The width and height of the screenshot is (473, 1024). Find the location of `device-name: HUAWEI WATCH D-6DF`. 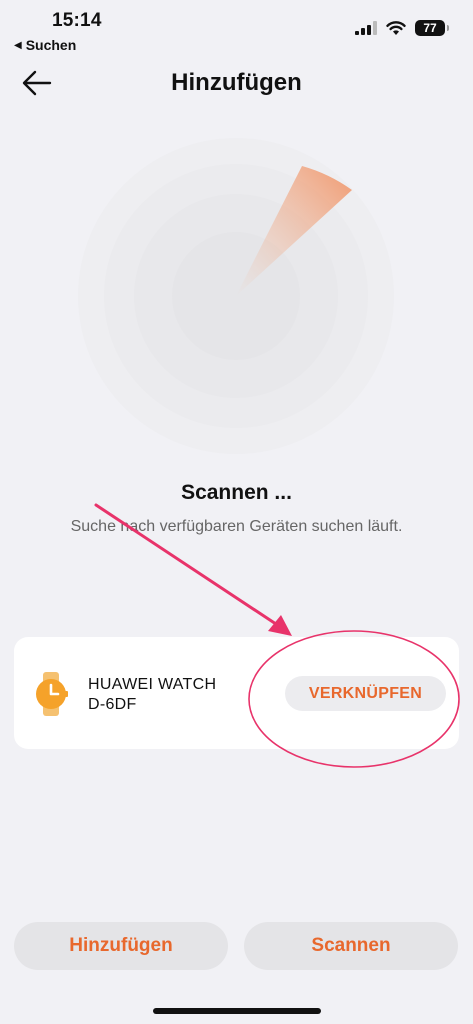

device-name: HUAWEI WATCH D-6DF is located at coordinates (173, 695).